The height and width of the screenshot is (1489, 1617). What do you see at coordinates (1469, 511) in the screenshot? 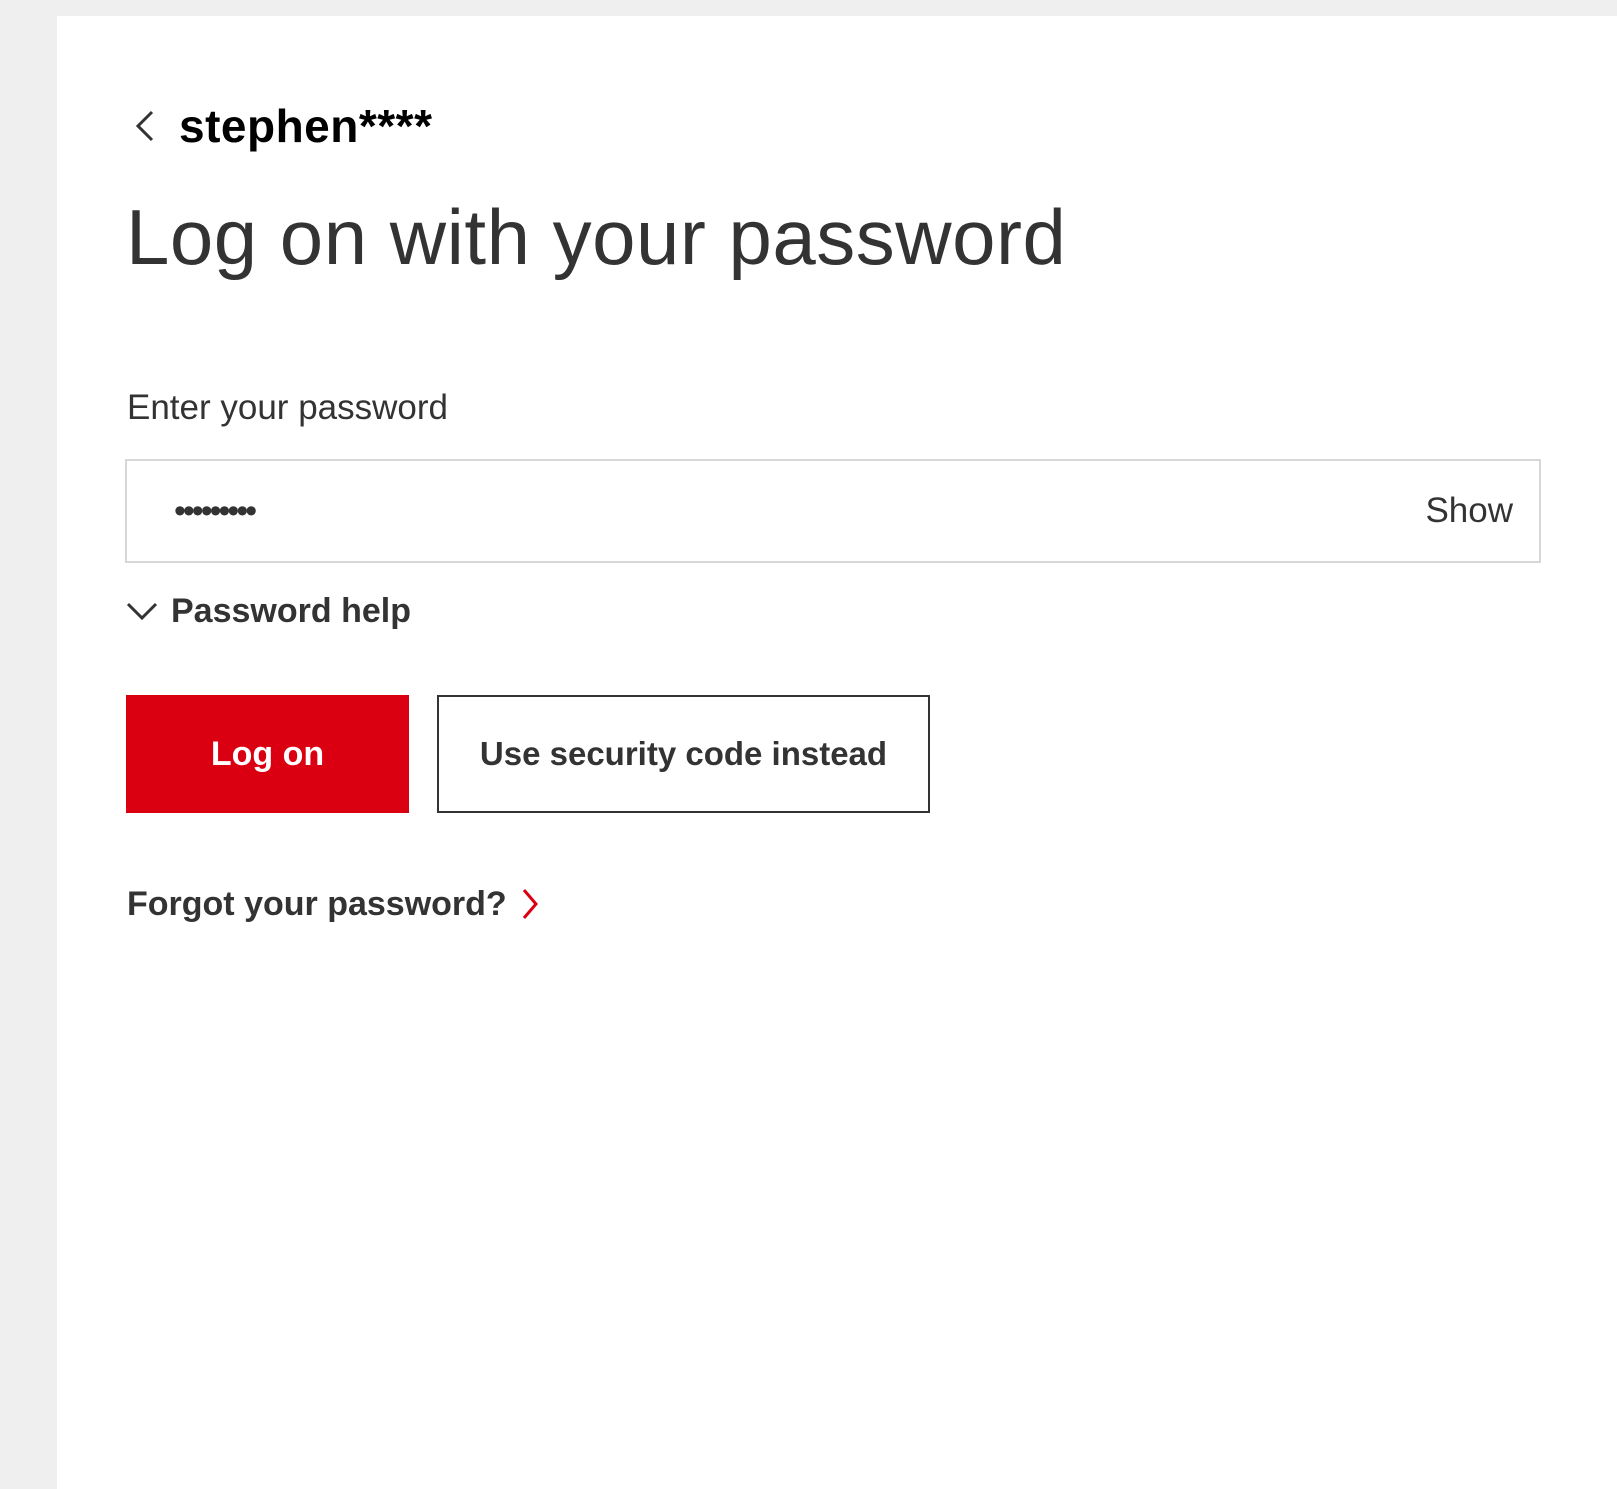
I see `show-password-toggle: Show` at bounding box center [1469, 511].